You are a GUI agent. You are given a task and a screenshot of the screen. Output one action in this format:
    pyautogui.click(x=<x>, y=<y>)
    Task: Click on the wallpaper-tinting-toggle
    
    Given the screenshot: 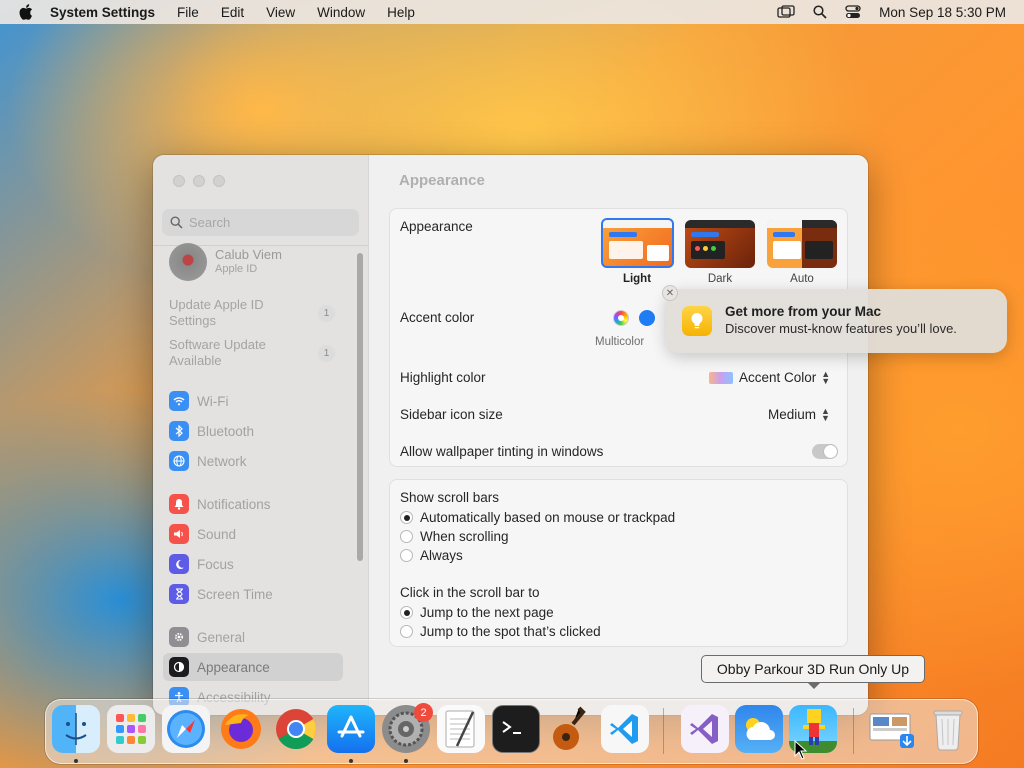 What is the action you would take?
    pyautogui.click(x=825, y=451)
    